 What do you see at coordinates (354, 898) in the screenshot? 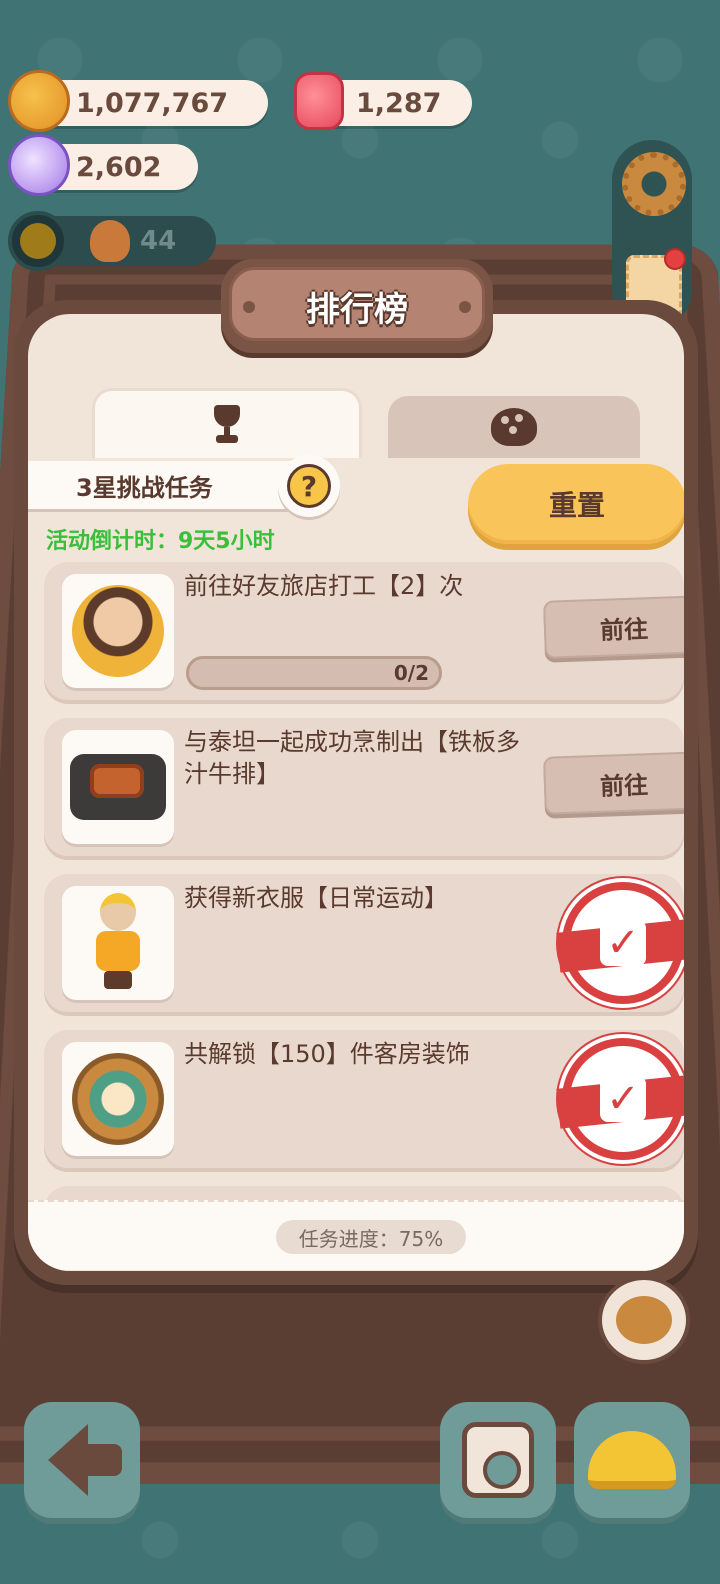
I see `task-title: 获得新衣服【日常运动】` at bounding box center [354, 898].